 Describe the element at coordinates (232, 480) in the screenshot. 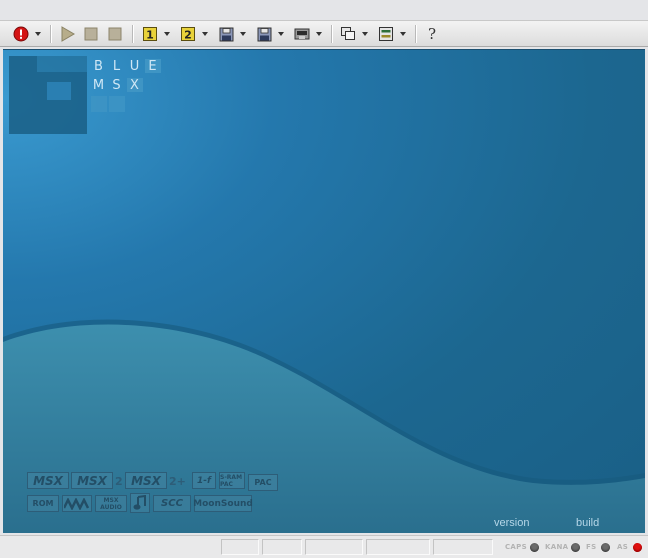

I see `sram-pac-logo: S-RAM PAC` at that location.